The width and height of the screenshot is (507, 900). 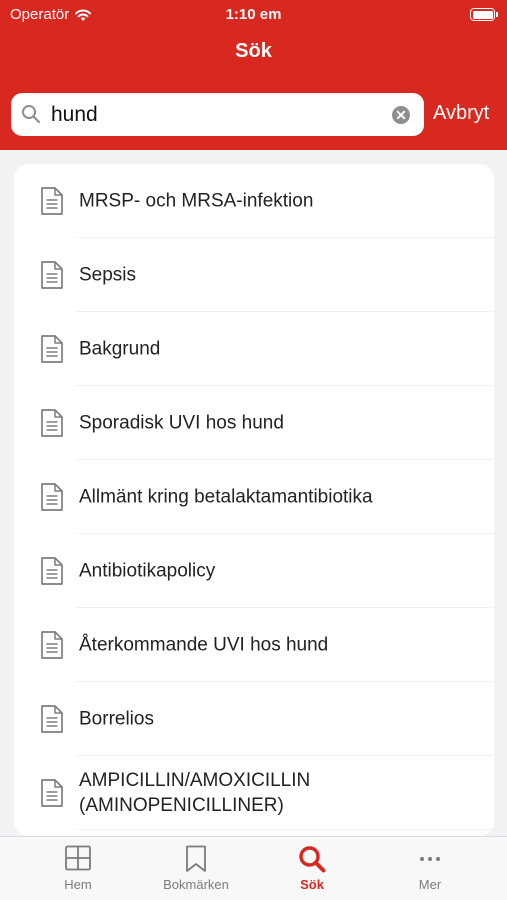 What do you see at coordinates (312, 884) in the screenshot?
I see `tab-label: Sök` at bounding box center [312, 884].